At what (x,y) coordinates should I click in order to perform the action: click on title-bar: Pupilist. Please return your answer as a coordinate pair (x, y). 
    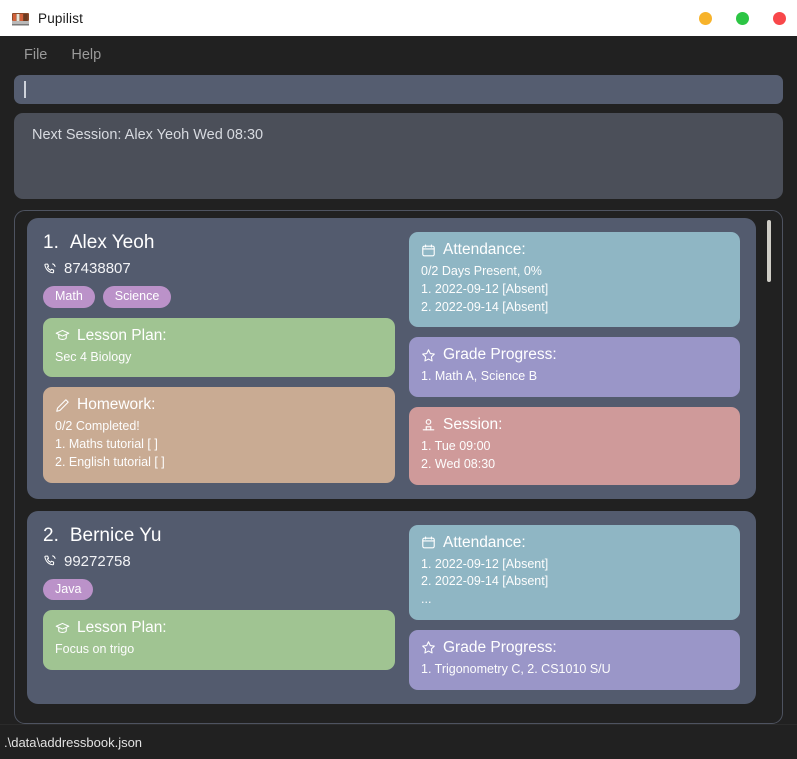
    Looking at the image, I should click on (398, 18).